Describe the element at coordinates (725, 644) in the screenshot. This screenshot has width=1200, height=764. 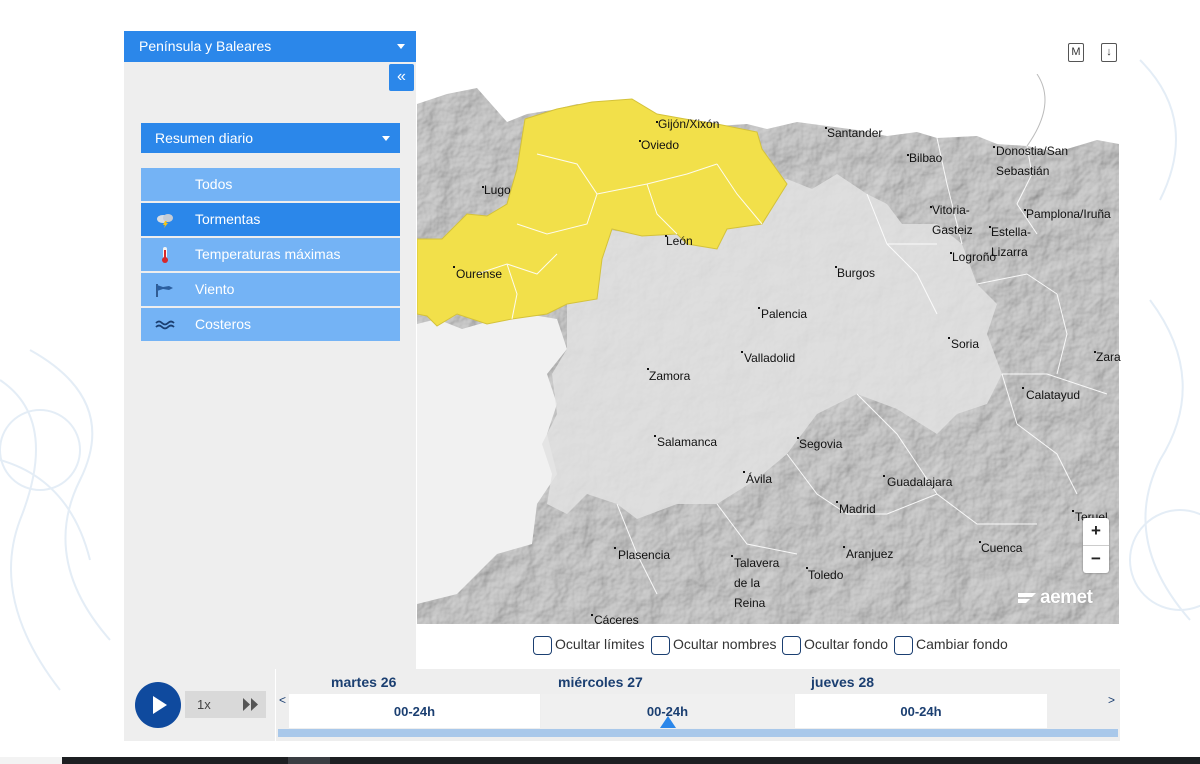
I see `option-label: Ocultar nombres` at that location.